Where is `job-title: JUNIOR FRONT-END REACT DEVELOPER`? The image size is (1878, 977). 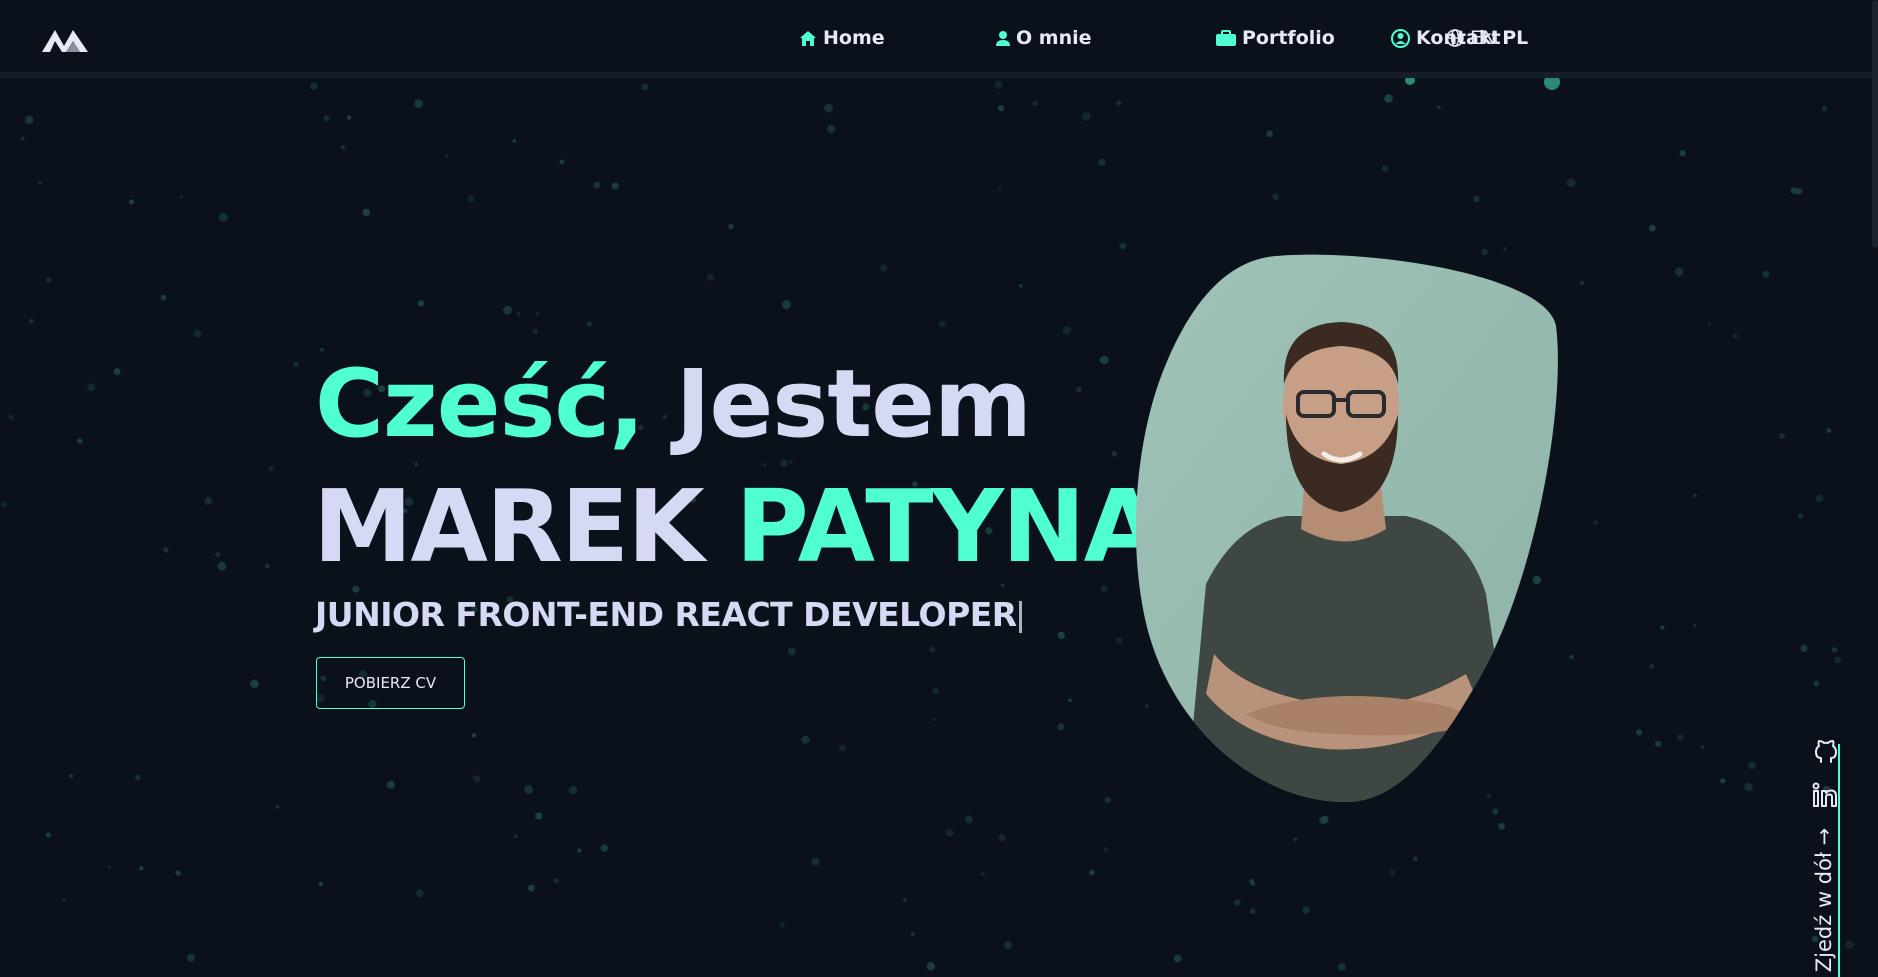 job-title: JUNIOR FRONT-END REACT DEVELOPER is located at coordinates (668, 615).